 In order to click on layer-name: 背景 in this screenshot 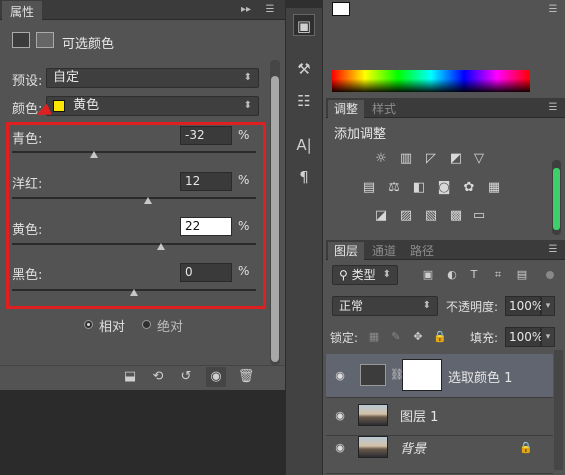, I will do `click(413, 447)`.